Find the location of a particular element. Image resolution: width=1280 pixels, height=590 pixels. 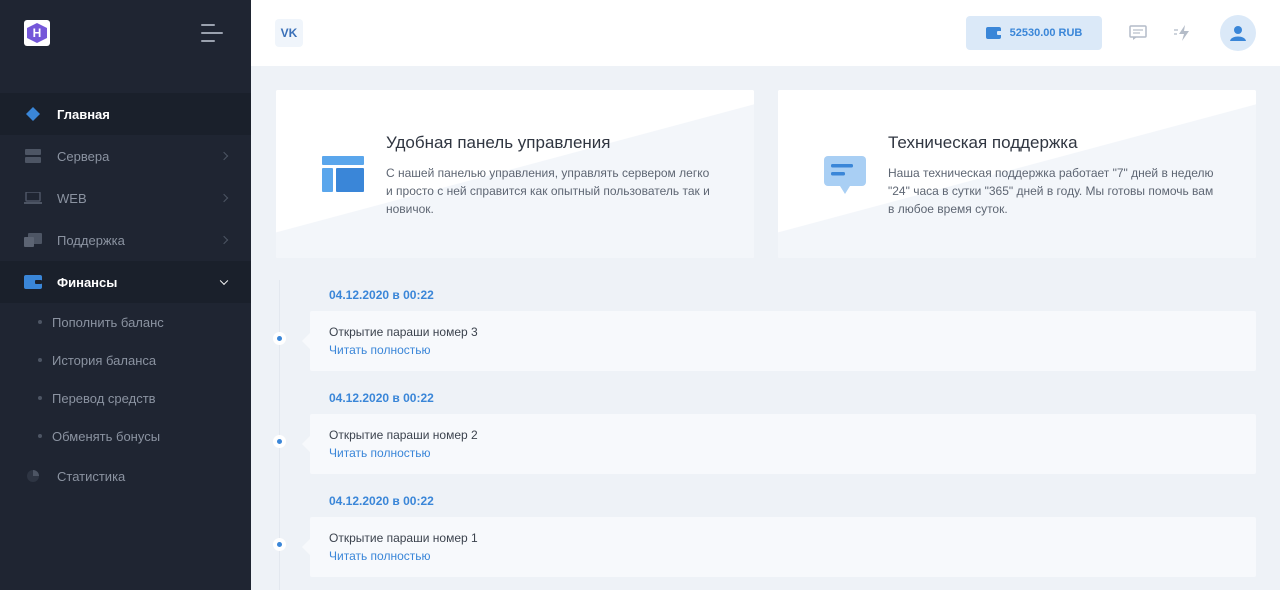

sidebar-item-finance: Финансы is located at coordinates (125, 282).